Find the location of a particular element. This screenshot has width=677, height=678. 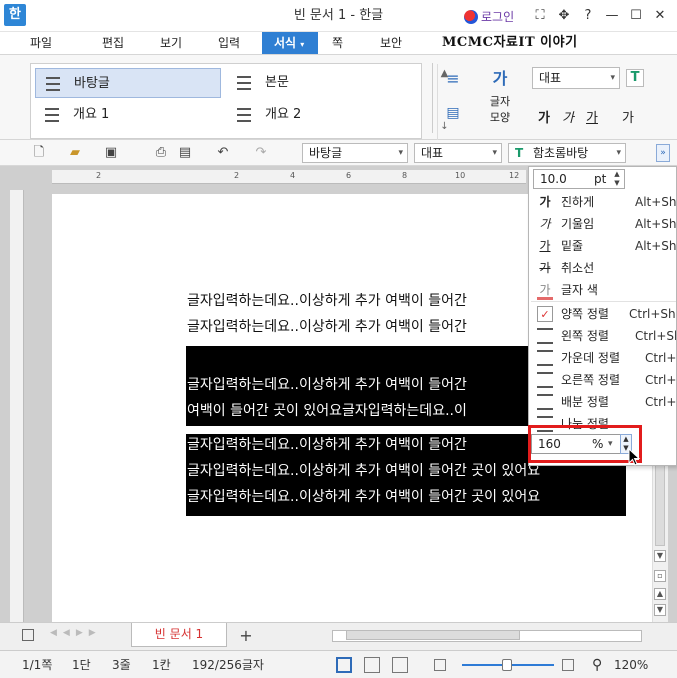

style-select: 바탕글 ▾ is located at coordinates (355, 153).